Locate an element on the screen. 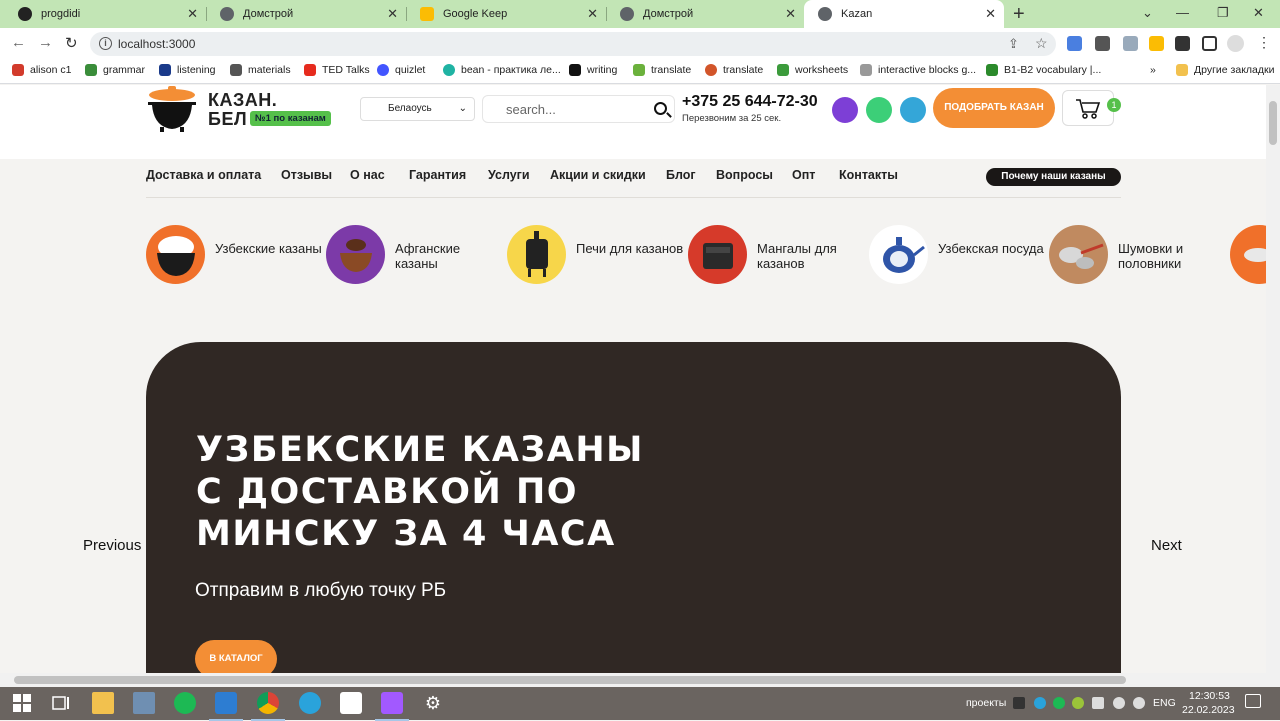 This screenshot has height=721, width=1280. nav-blog: Блог is located at coordinates (681, 175).